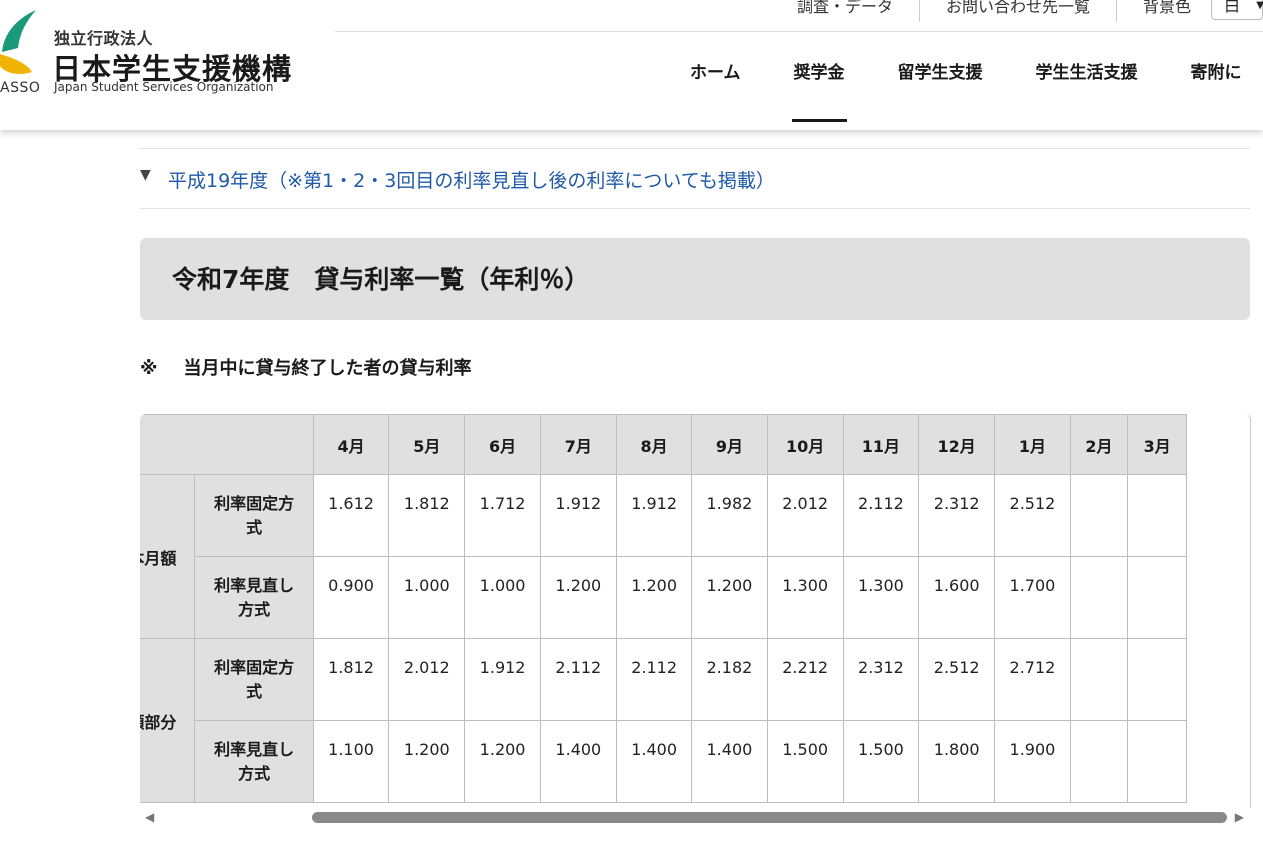  What do you see at coordinates (20, 88) in the screenshot?
I see `logo-asso-text: ASSO` at bounding box center [20, 88].